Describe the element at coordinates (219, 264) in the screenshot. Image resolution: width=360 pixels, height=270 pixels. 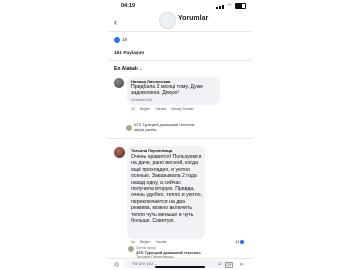
I see `emoji-icon: ☺` at that location.